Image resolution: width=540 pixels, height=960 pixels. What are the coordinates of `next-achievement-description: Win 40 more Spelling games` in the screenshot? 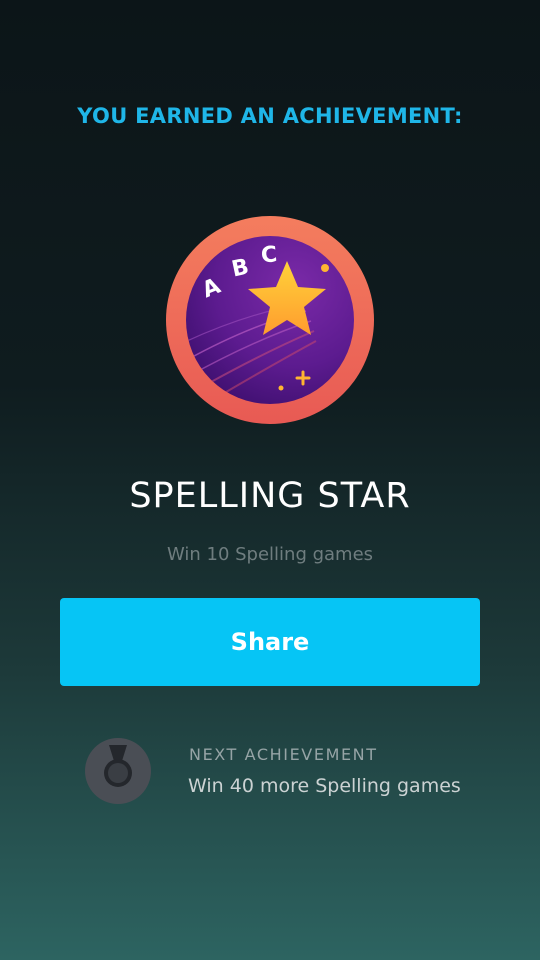 It's located at (324, 786).